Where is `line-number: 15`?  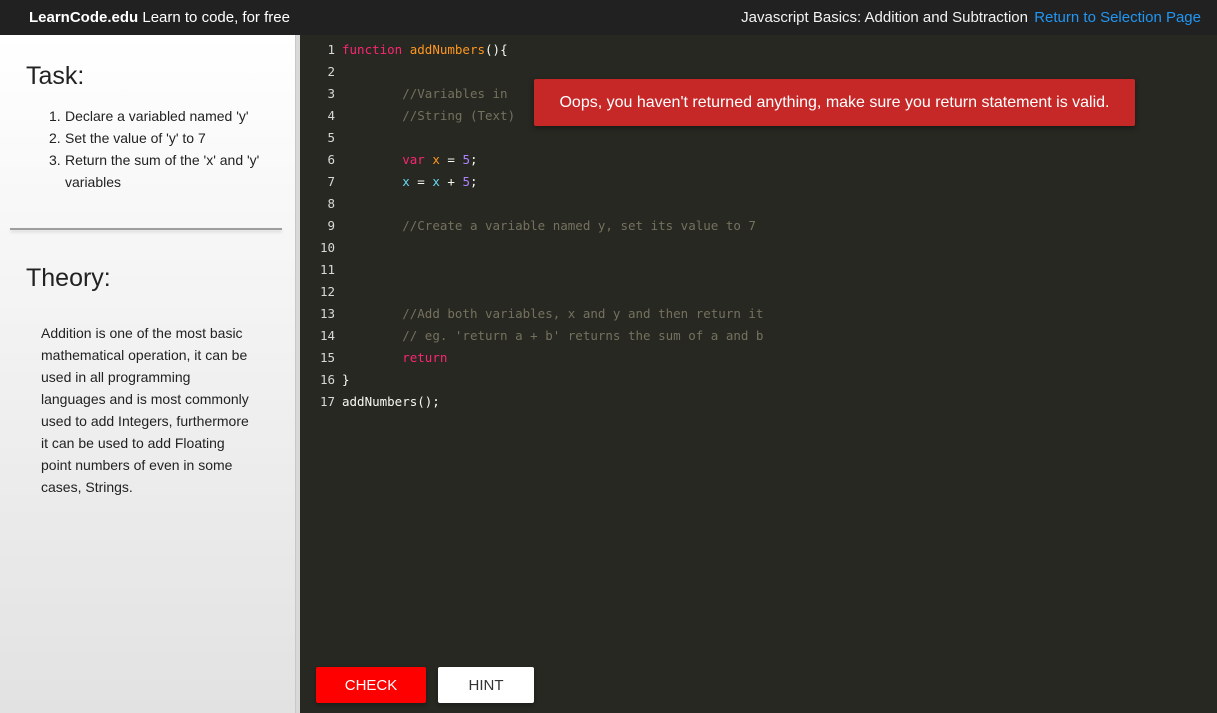
line-number: 15 is located at coordinates (327, 357).